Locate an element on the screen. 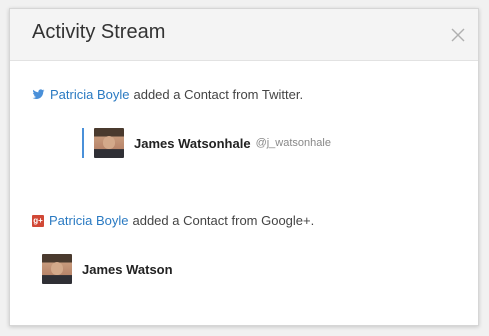 Image resolution: width=489 pixels, height=336 pixels. google-plus-icon: g+ is located at coordinates (38, 220).